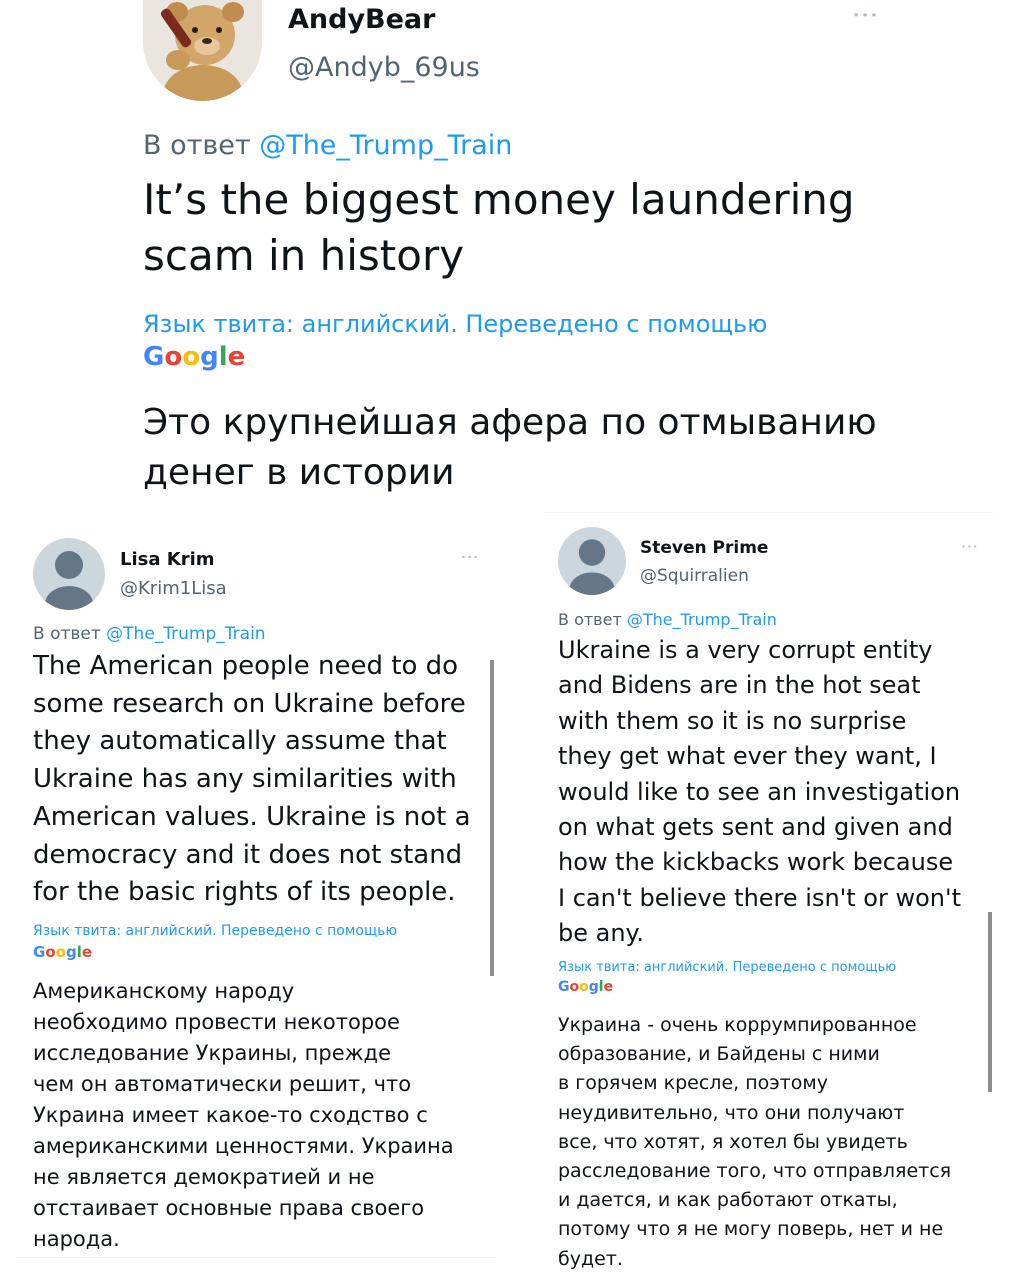 Image resolution: width=1024 pixels, height=1280 pixels. What do you see at coordinates (167, 559) in the screenshot?
I see `author-name: Lisa Krim` at bounding box center [167, 559].